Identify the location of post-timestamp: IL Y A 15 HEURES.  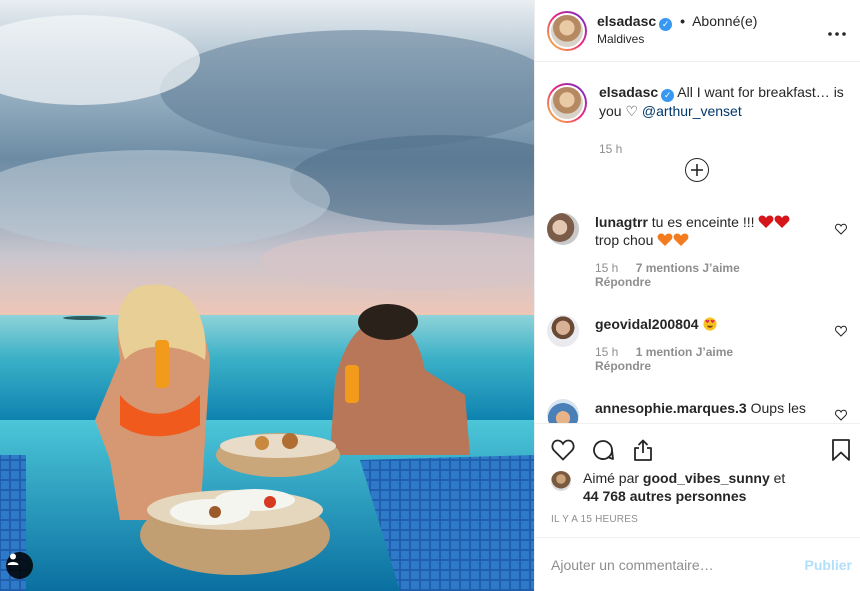
(594, 519).